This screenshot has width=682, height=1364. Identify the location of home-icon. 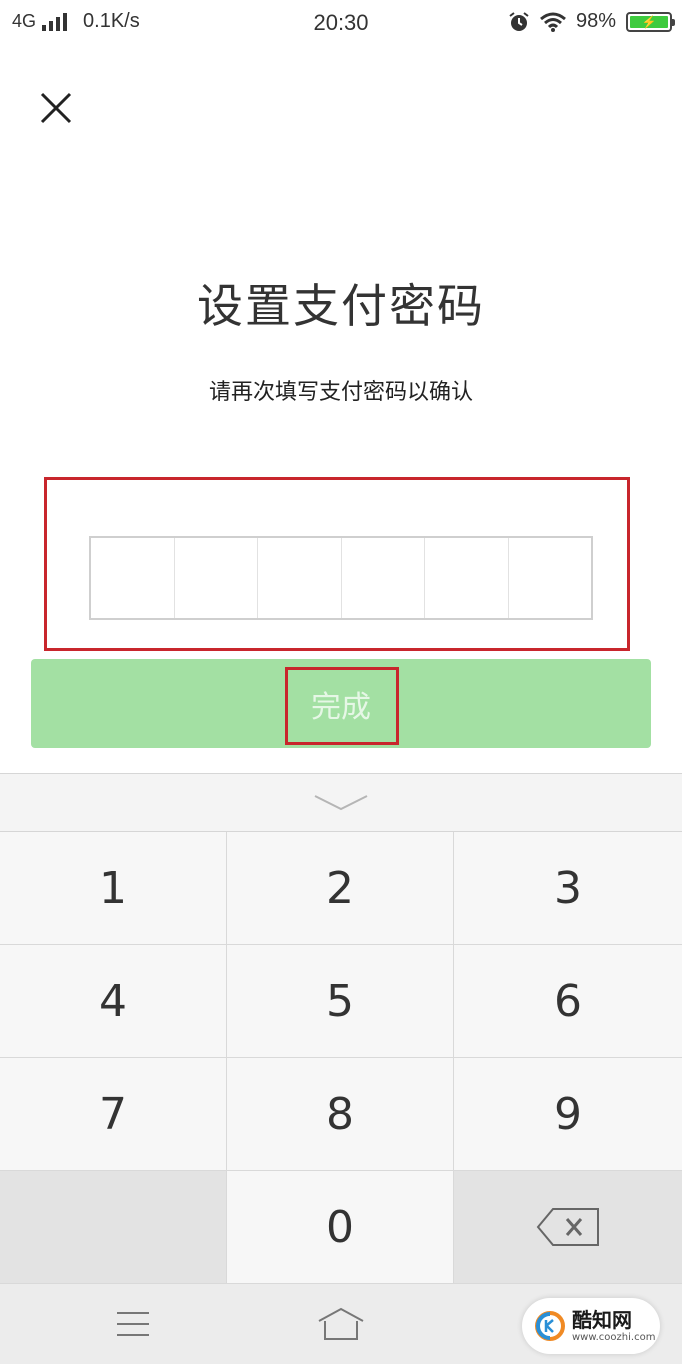
(341, 1323).